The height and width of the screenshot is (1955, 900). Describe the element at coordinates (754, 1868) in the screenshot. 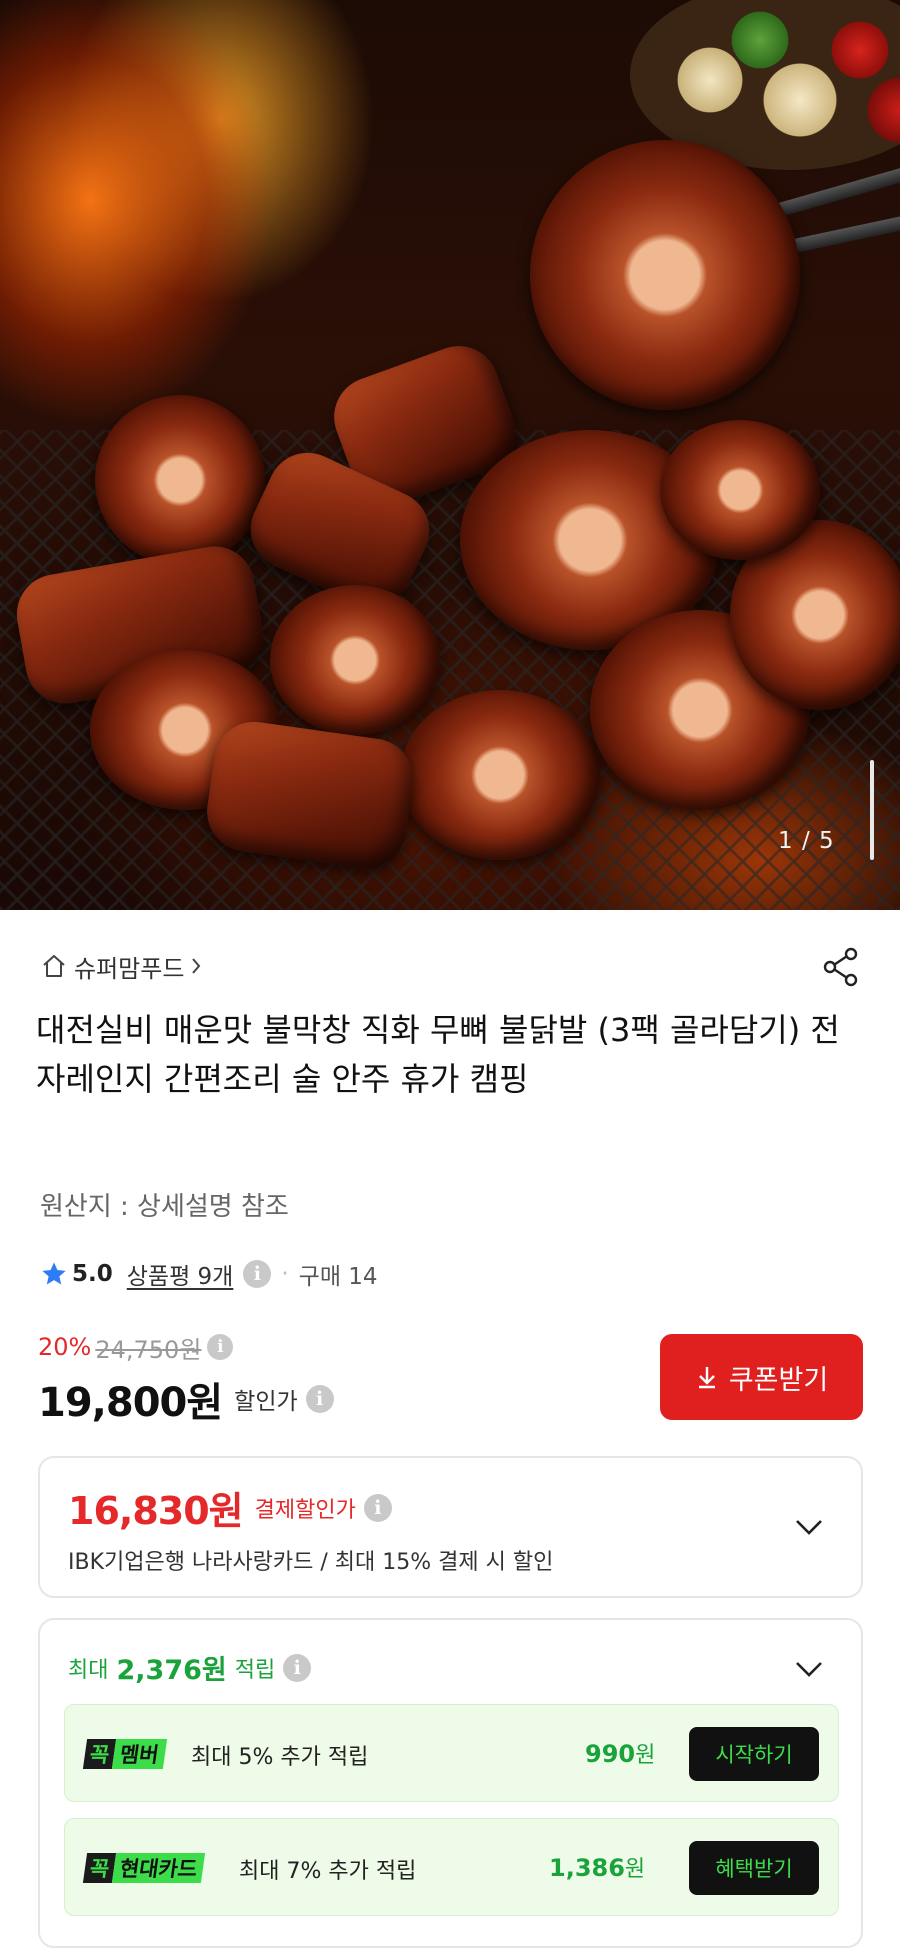

I see `get-benefit-button: 혜택받기` at that location.